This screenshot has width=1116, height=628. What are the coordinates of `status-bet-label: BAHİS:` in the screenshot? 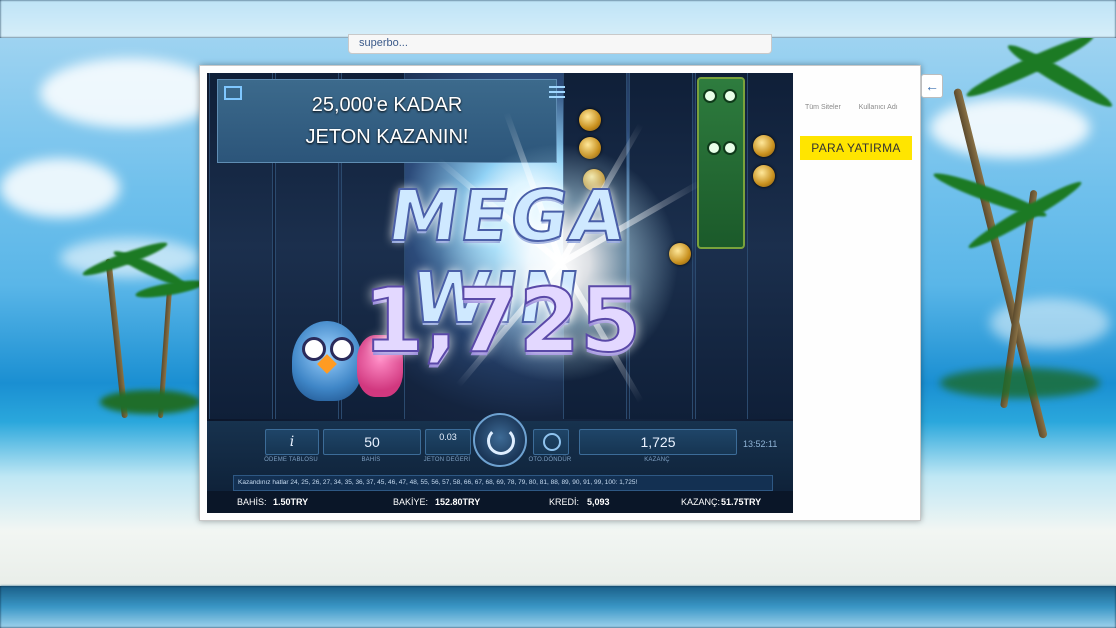 It's located at (252, 502).